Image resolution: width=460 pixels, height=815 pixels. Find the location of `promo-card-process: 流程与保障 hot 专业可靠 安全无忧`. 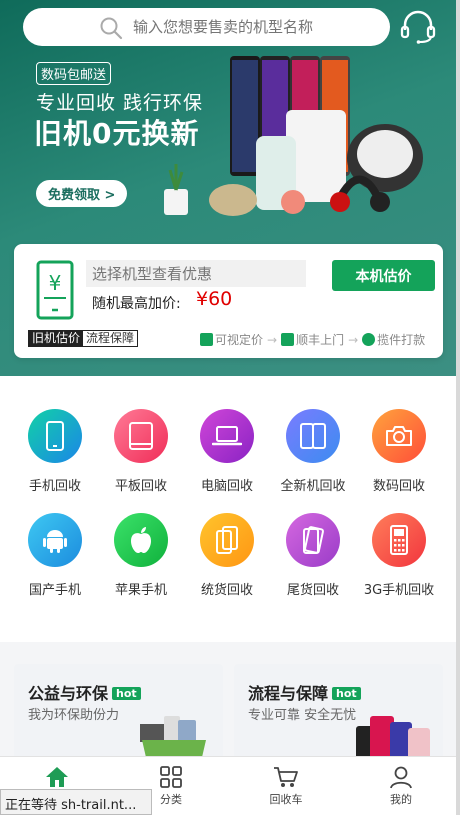

promo-card-process: 流程与保障 hot 专业可靠 安全无忧 is located at coordinates (338, 714).